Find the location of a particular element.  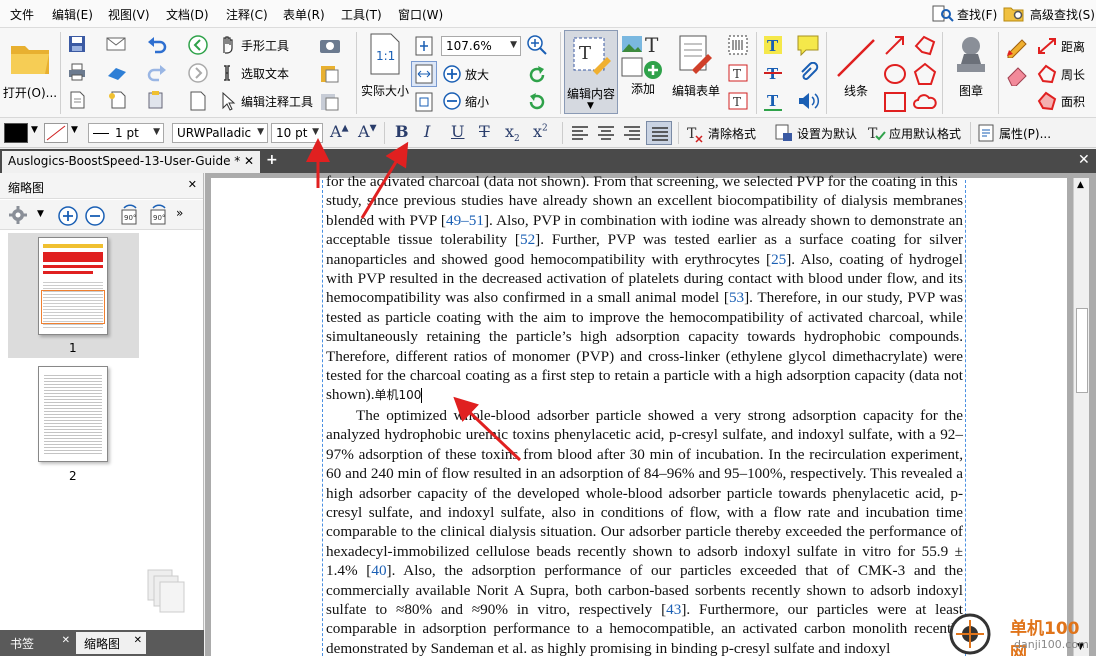

pentagon-icon is located at coordinates (925, 74).